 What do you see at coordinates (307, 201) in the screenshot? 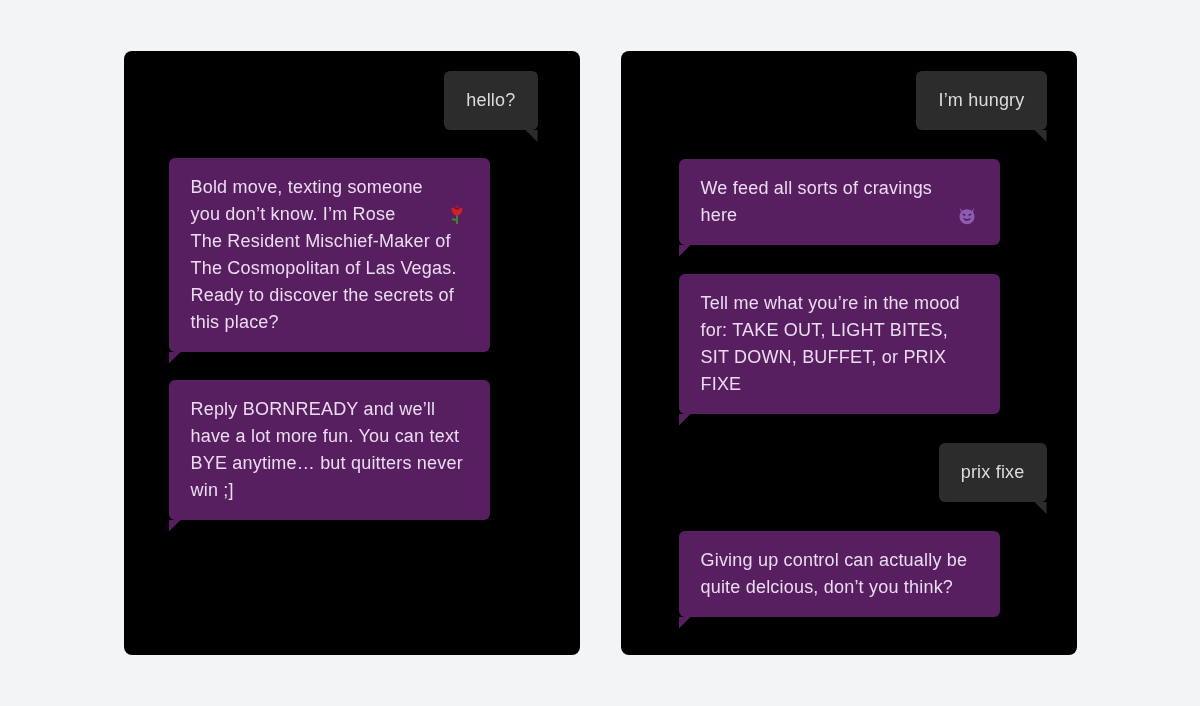
I see `message-text: Bold move, texting someone you don’t know. I’m Rose` at bounding box center [307, 201].